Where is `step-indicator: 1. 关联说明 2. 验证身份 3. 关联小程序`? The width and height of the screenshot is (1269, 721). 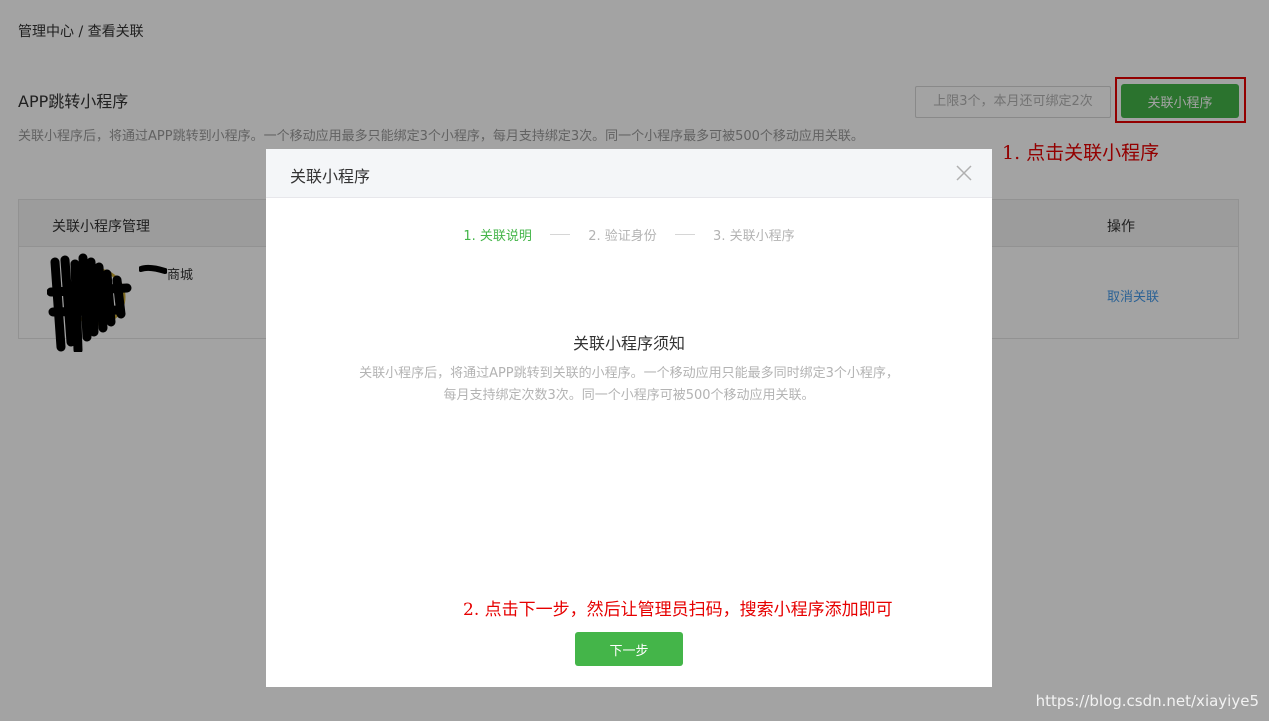
step-indicator: 1. 关联说明 2. 验证身份 3. 关联小程序 is located at coordinates (629, 235).